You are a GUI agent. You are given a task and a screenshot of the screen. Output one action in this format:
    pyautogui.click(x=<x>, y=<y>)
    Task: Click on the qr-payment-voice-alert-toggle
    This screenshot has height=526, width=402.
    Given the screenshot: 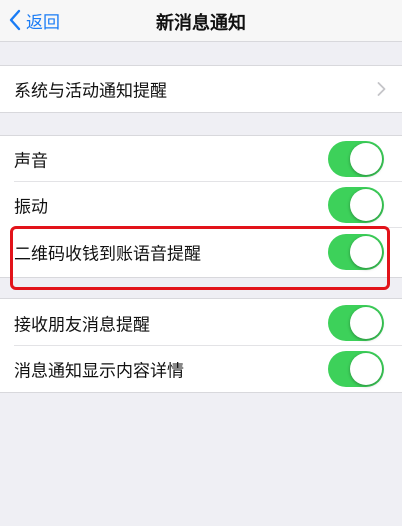 What is the action you would take?
    pyautogui.click(x=356, y=252)
    